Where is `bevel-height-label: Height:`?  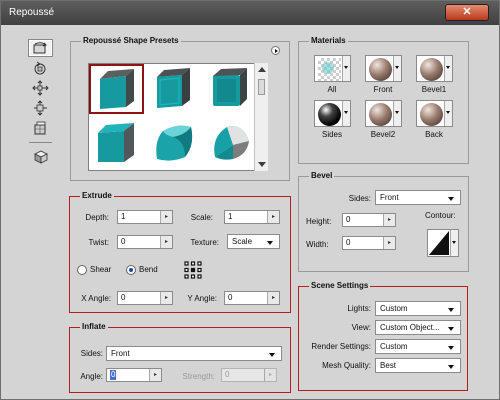 bevel-height-label: Height: is located at coordinates (319, 221).